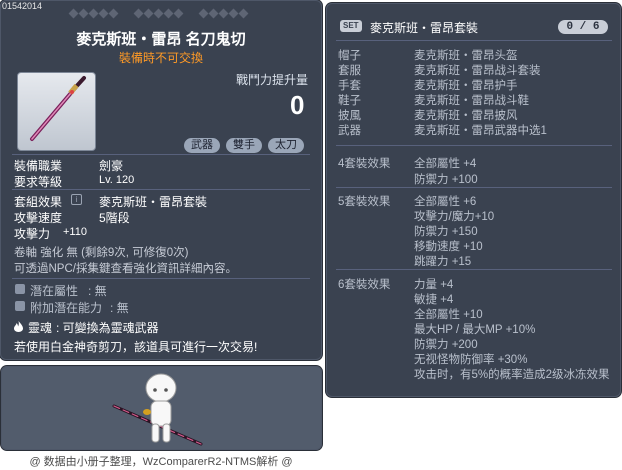 The width and height of the screenshot is (622, 470). I want to click on level-value: Lv. 120, so click(117, 180).